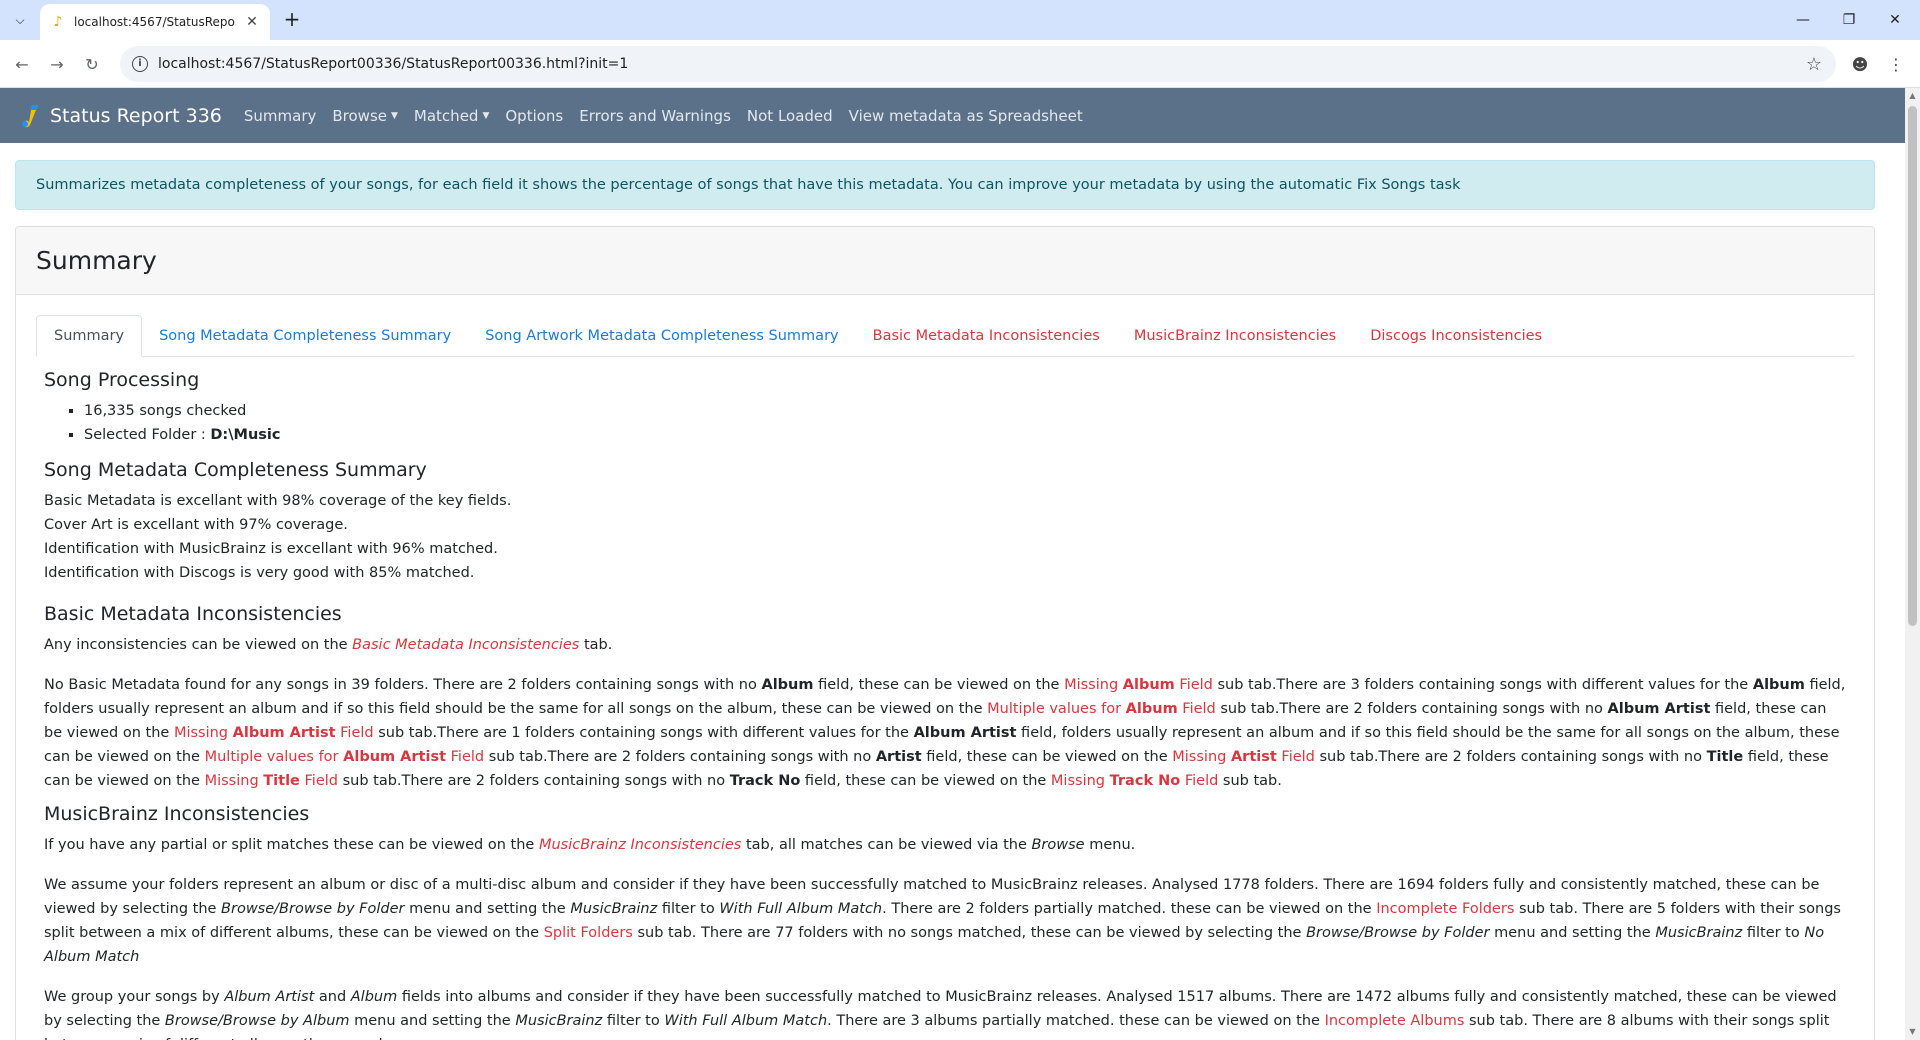 The image size is (1920, 1040). I want to click on arrow-left-icon: ←, so click(22, 64).